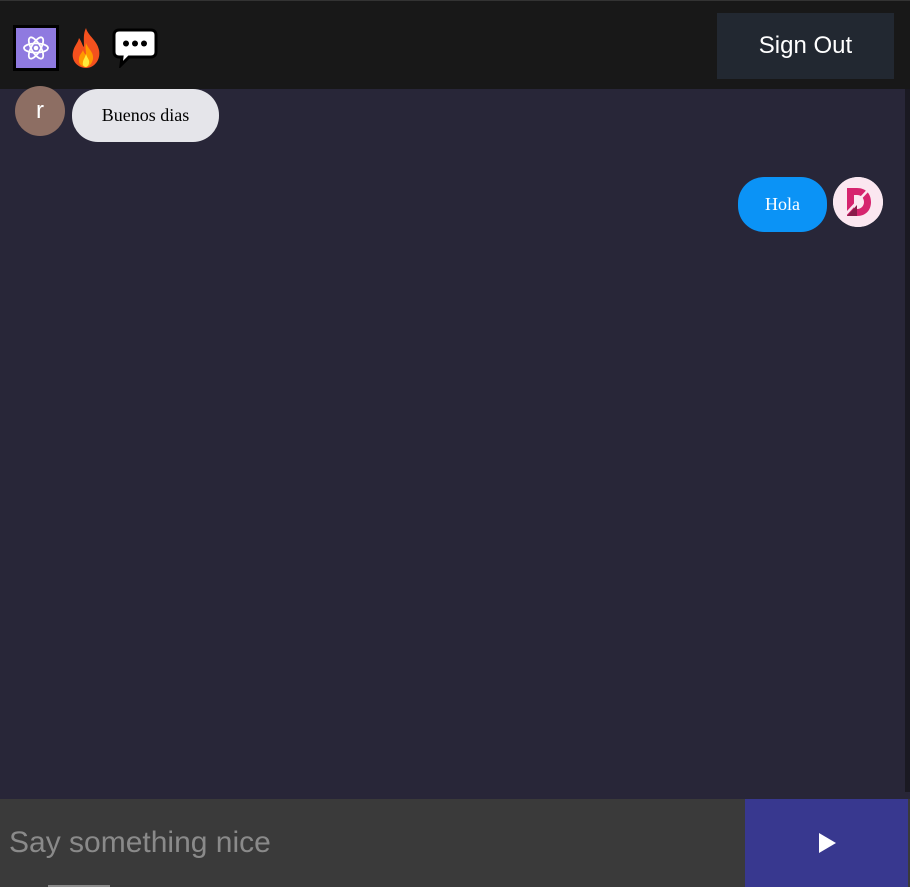 Image resolution: width=910 pixels, height=887 pixels. I want to click on sent-message-bubble: Hola, so click(782, 204).